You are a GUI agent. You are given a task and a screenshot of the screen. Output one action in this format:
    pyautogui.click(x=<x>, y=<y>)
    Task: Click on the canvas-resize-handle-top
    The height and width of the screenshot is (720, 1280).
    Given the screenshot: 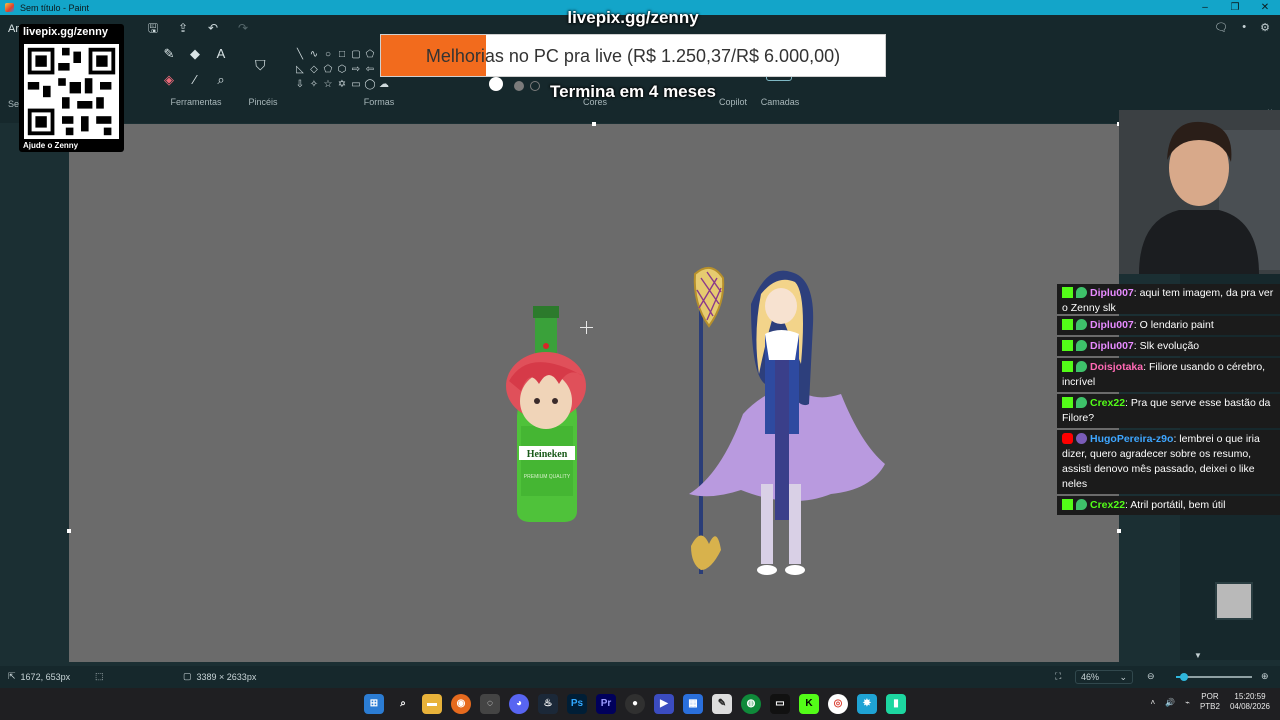 What is the action you would take?
    pyautogui.click(x=594, y=124)
    